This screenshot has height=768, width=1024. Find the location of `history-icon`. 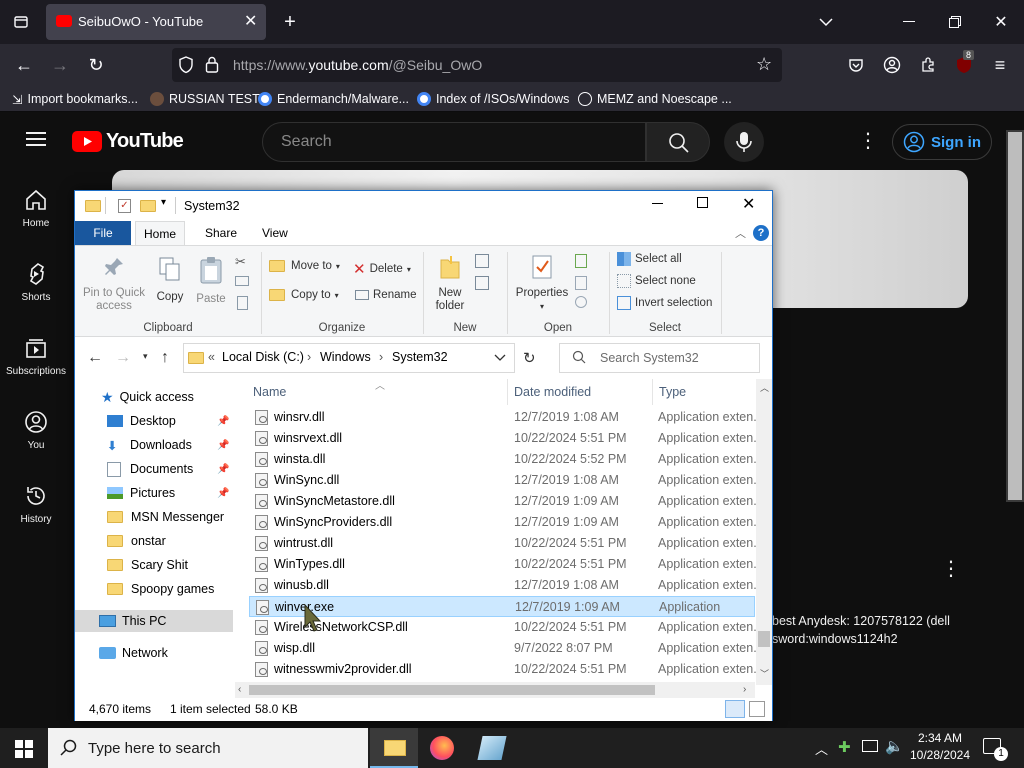

history-icon is located at coordinates (581, 302).